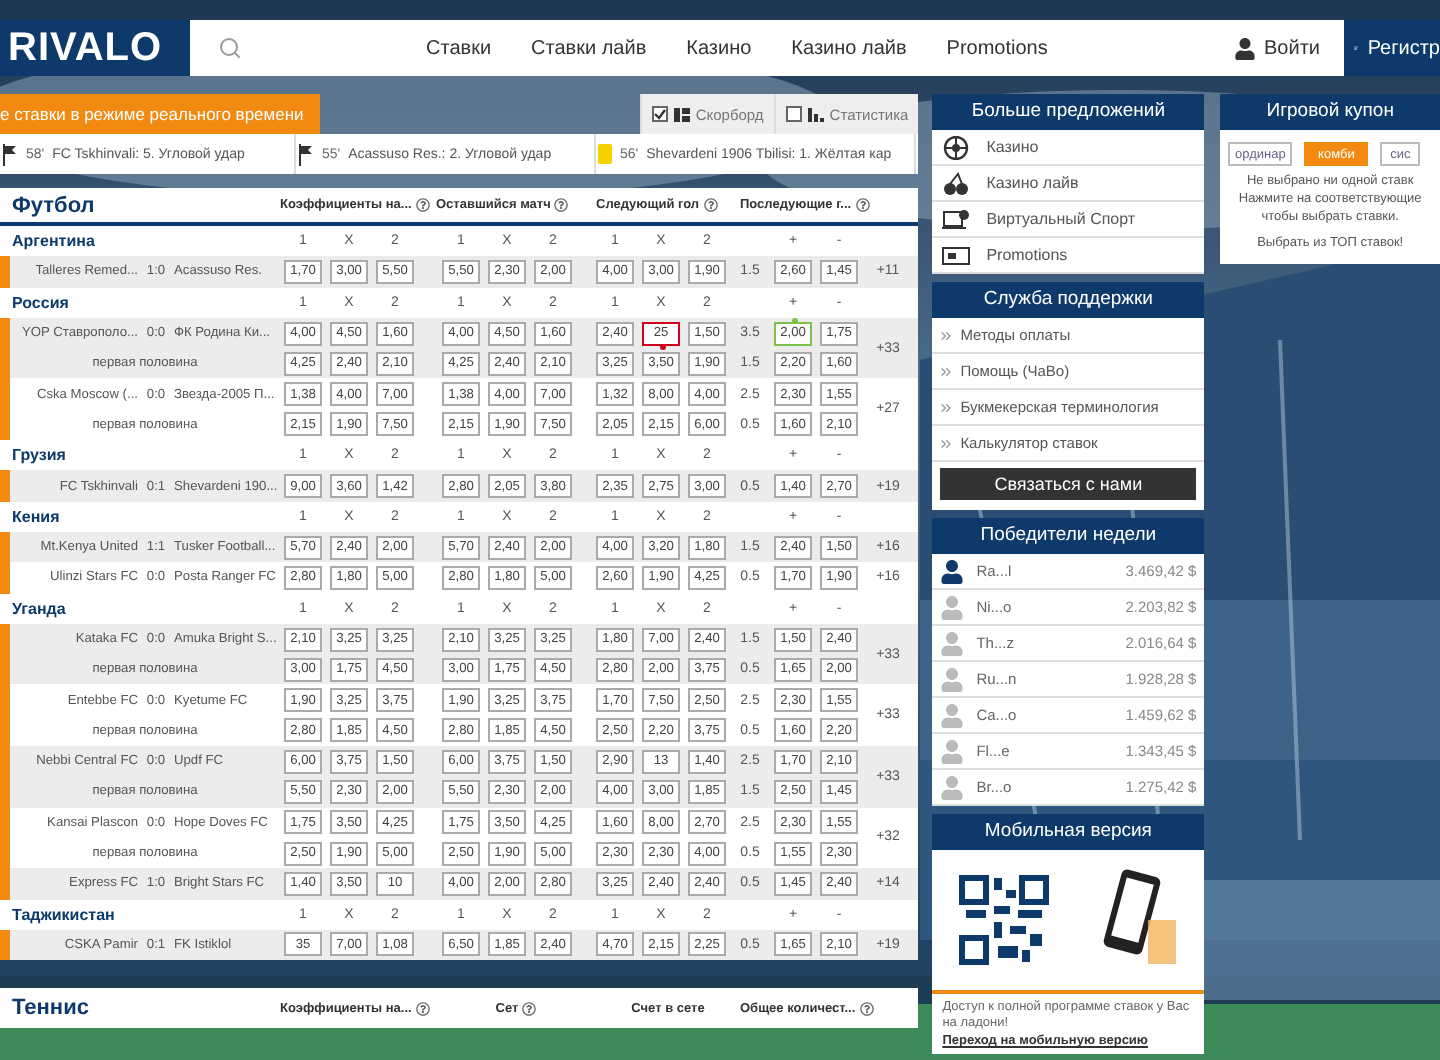  I want to click on roulette-icon, so click(956, 147).